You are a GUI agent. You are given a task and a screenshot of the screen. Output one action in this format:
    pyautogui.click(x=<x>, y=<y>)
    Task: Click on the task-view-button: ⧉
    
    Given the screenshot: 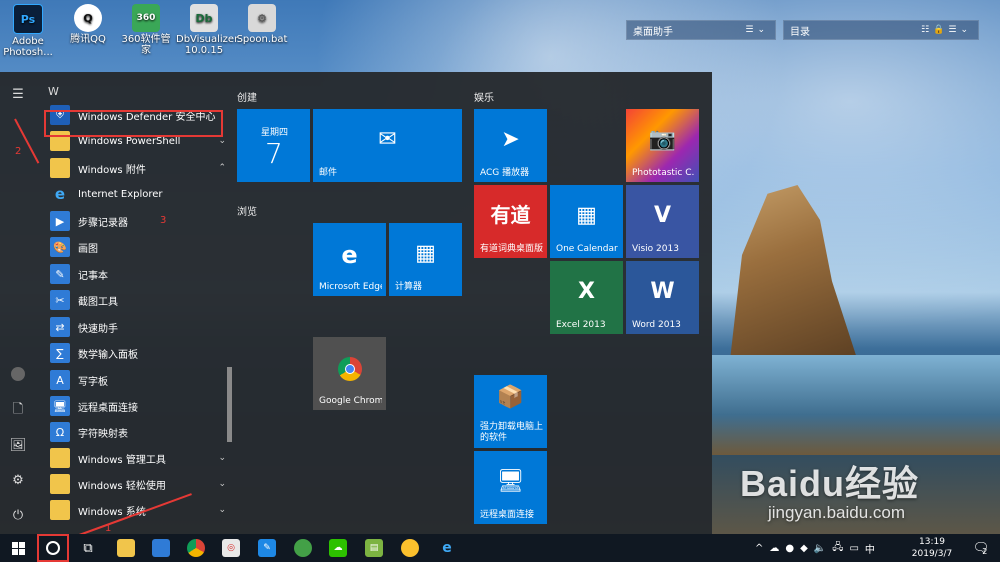 What is the action you would take?
    pyautogui.click(x=88, y=548)
    